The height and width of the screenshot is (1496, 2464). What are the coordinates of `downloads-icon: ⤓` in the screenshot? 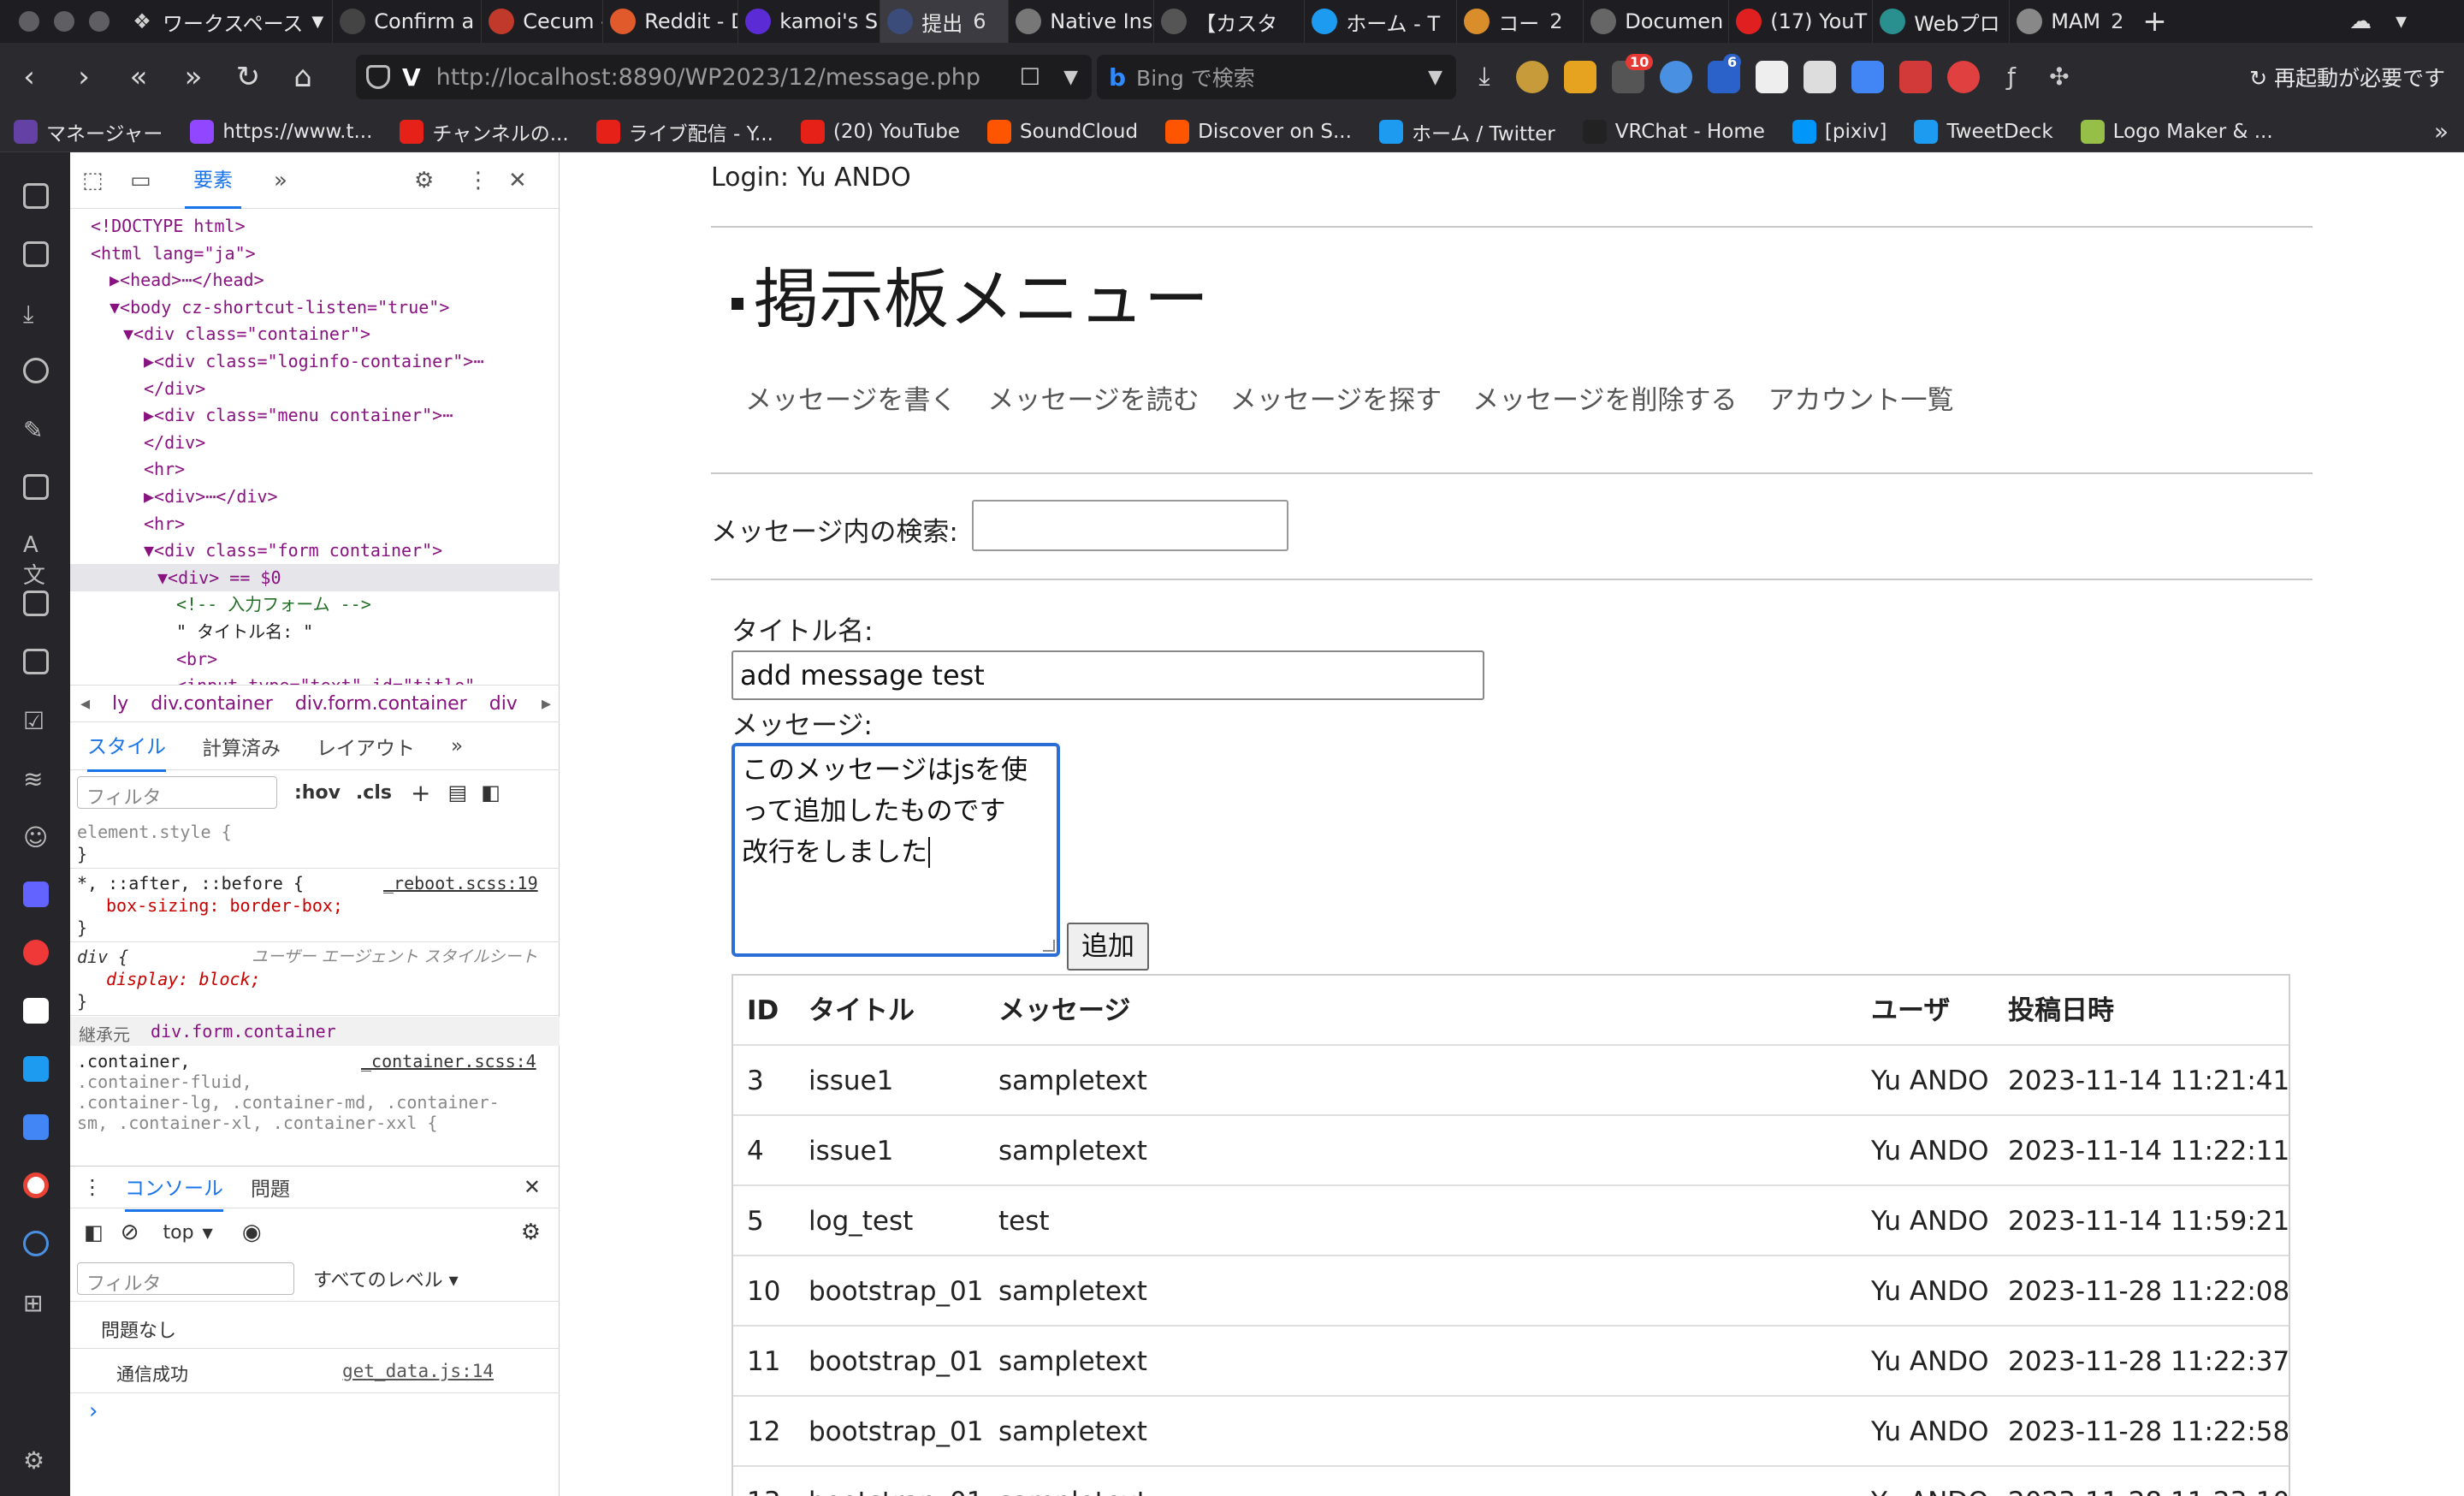 It's located at (36, 314).